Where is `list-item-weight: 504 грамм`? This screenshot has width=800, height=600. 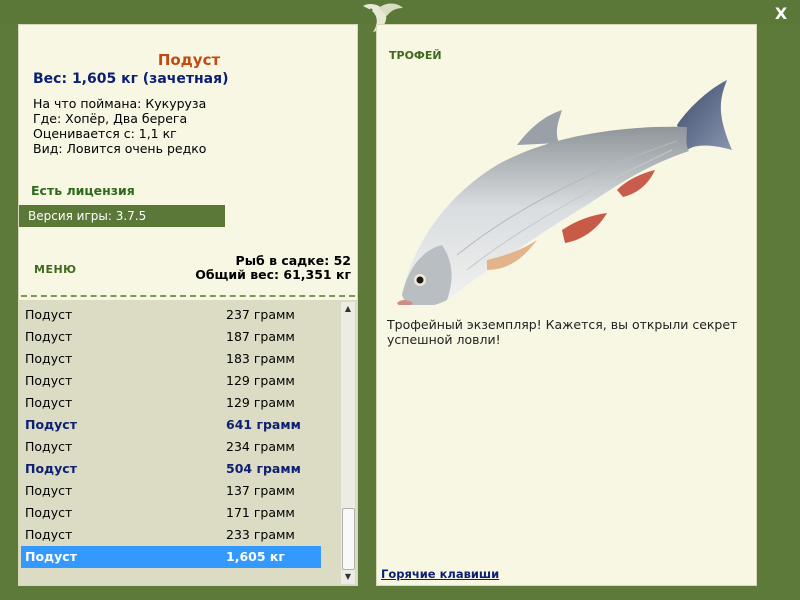
list-item-weight: 504 грамм is located at coordinates (263, 468).